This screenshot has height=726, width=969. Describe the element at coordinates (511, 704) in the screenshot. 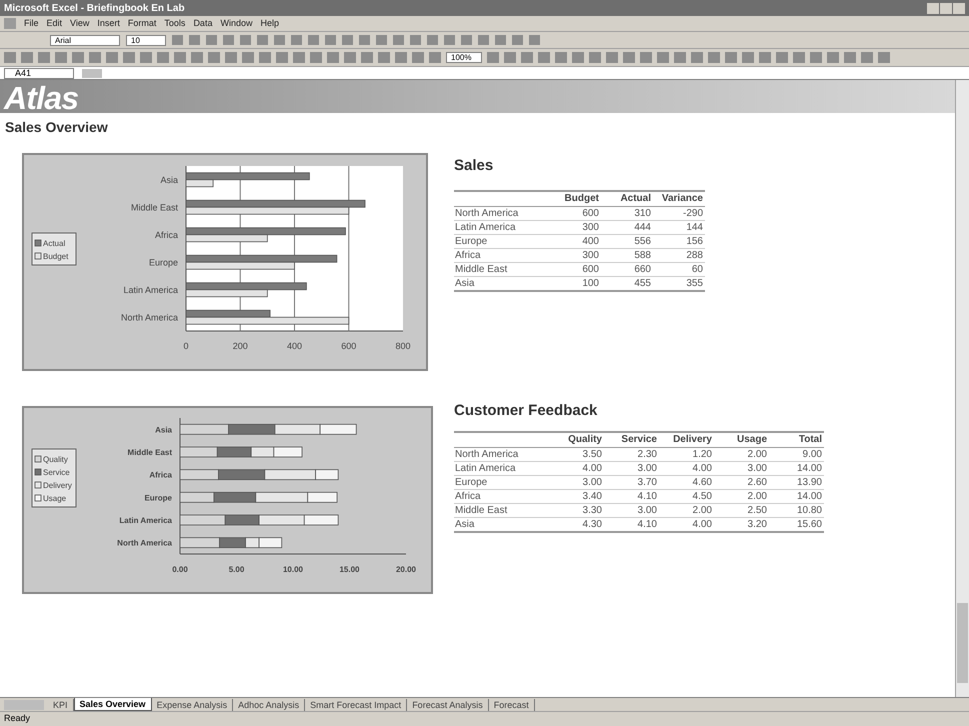

I see `sheet-tab: Forecast` at that location.